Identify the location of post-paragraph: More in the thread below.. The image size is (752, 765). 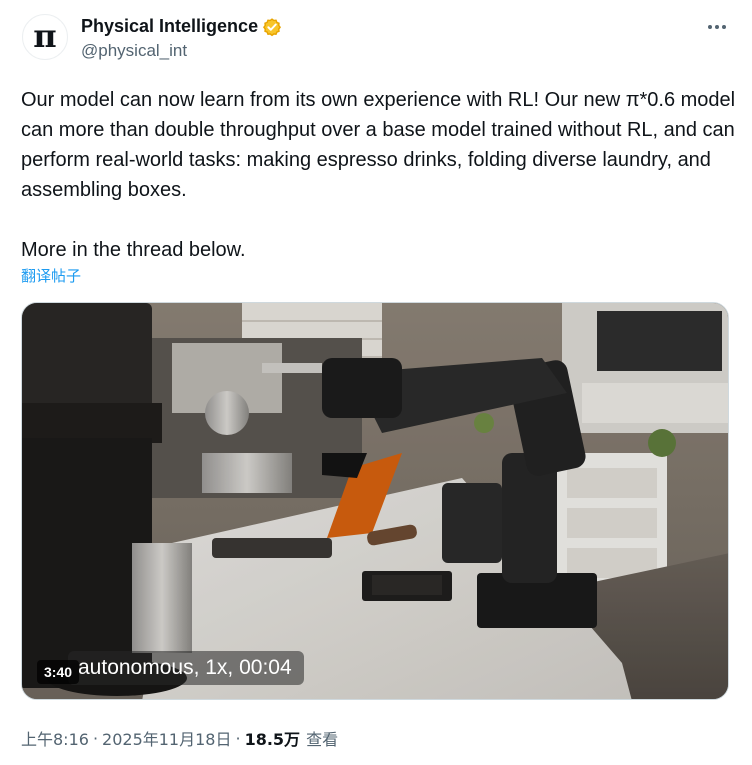
(133, 250).